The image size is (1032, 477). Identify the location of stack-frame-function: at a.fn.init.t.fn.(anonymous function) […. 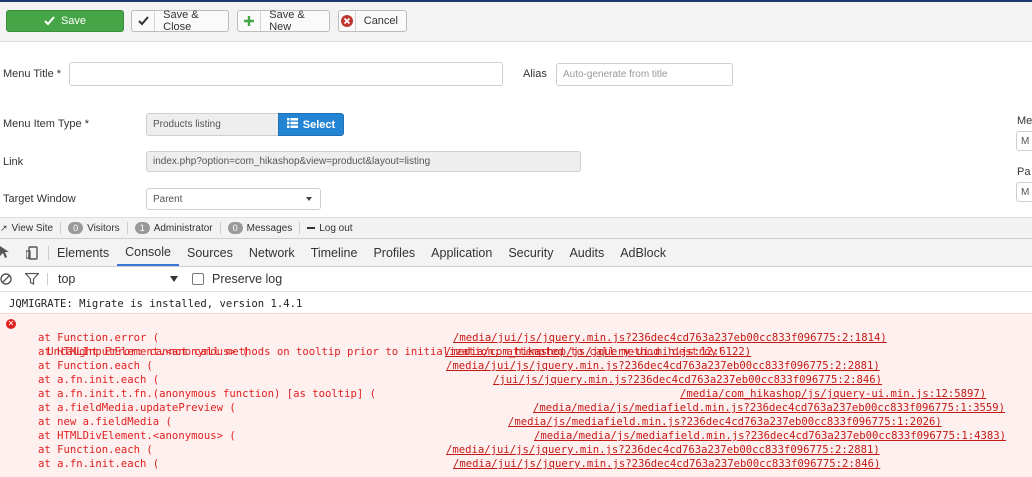
(207, 394).